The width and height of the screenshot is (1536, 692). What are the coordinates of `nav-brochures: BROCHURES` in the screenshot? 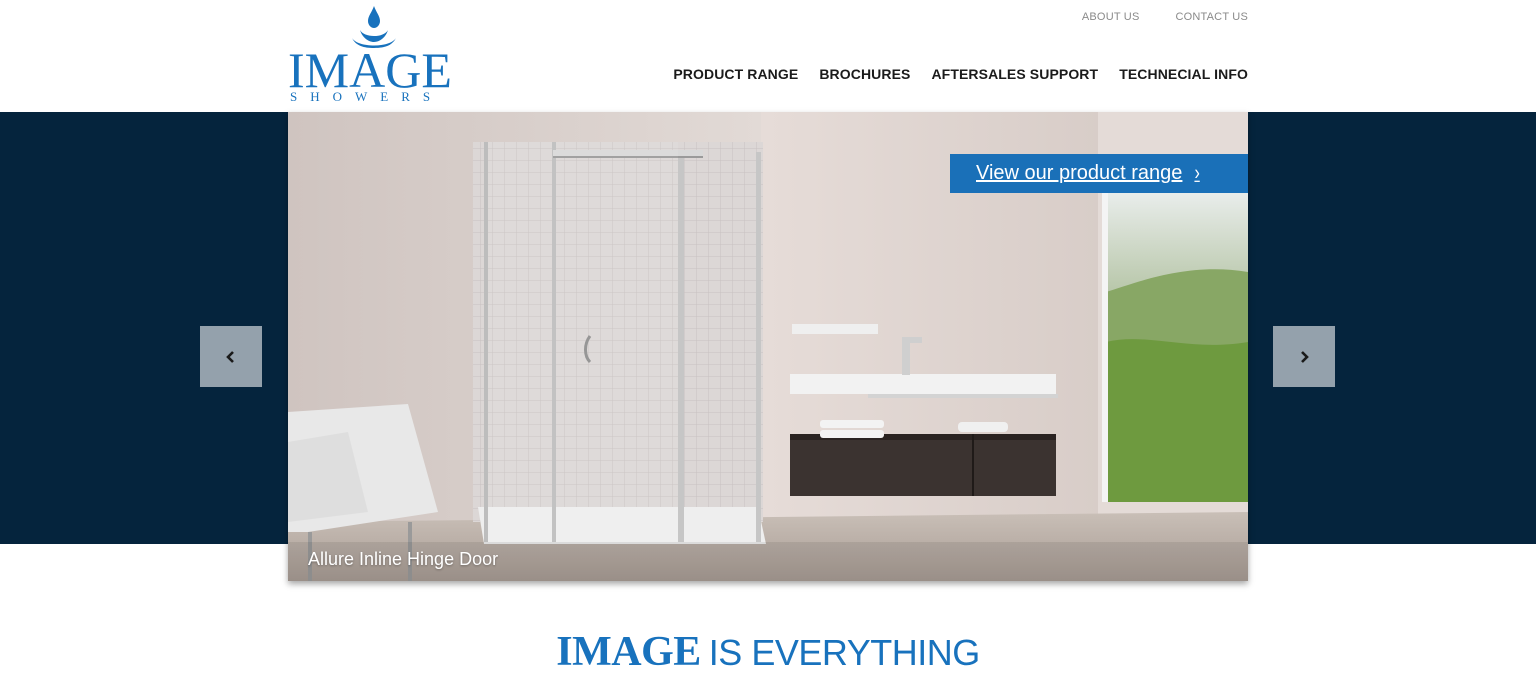 It's located at (864, 74).